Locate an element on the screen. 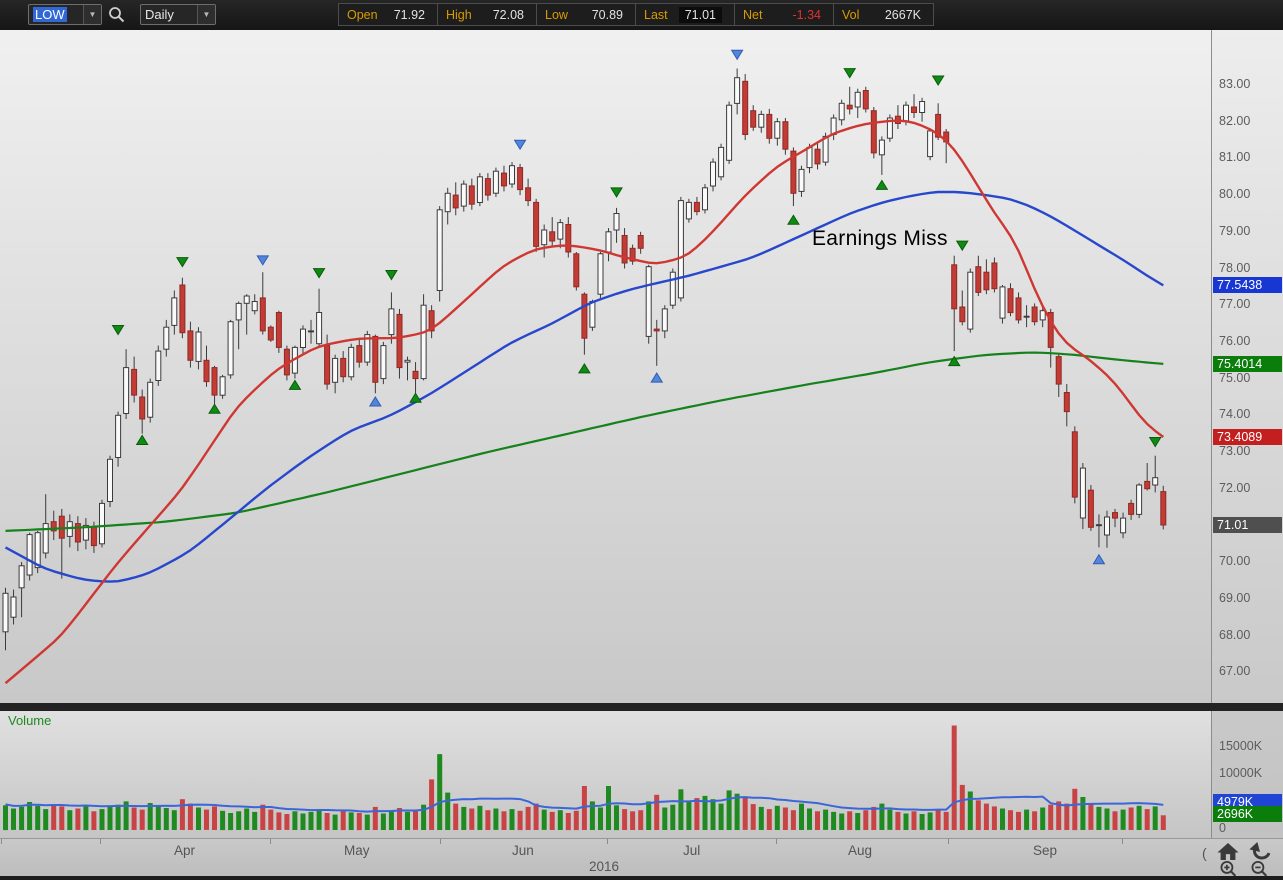 Image resolution: width=1283 pixels, height=880 pixels. month-label-may: May is located at coordinates (357, 850).